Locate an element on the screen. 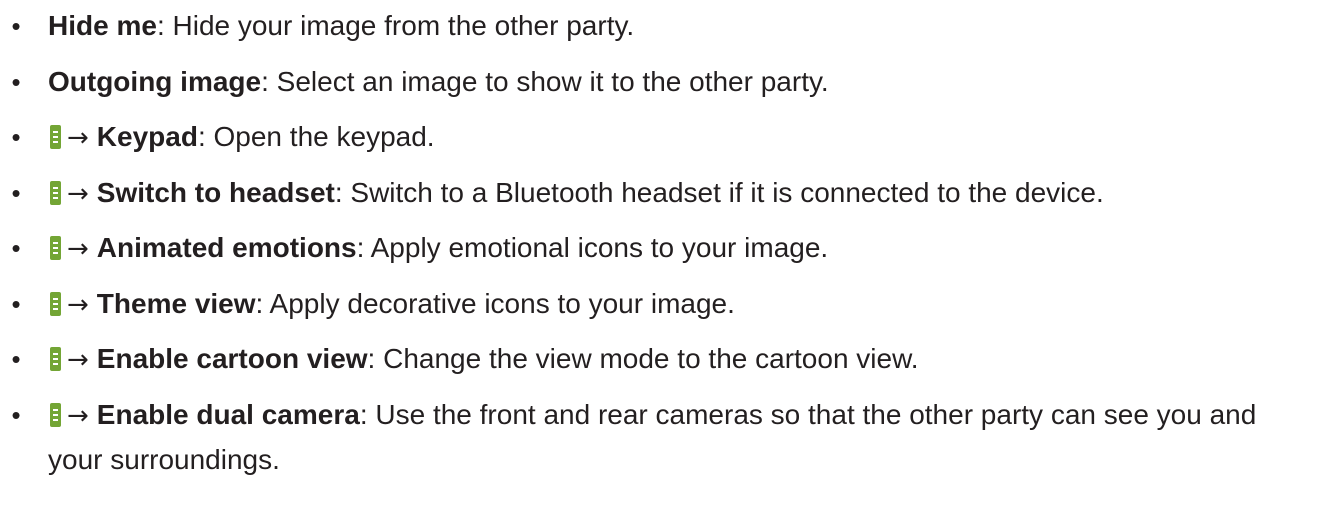 This screenshot has width=1323, height=513. item-description: : Apply emotional icons to your image. is located at coordinates (592, 247).